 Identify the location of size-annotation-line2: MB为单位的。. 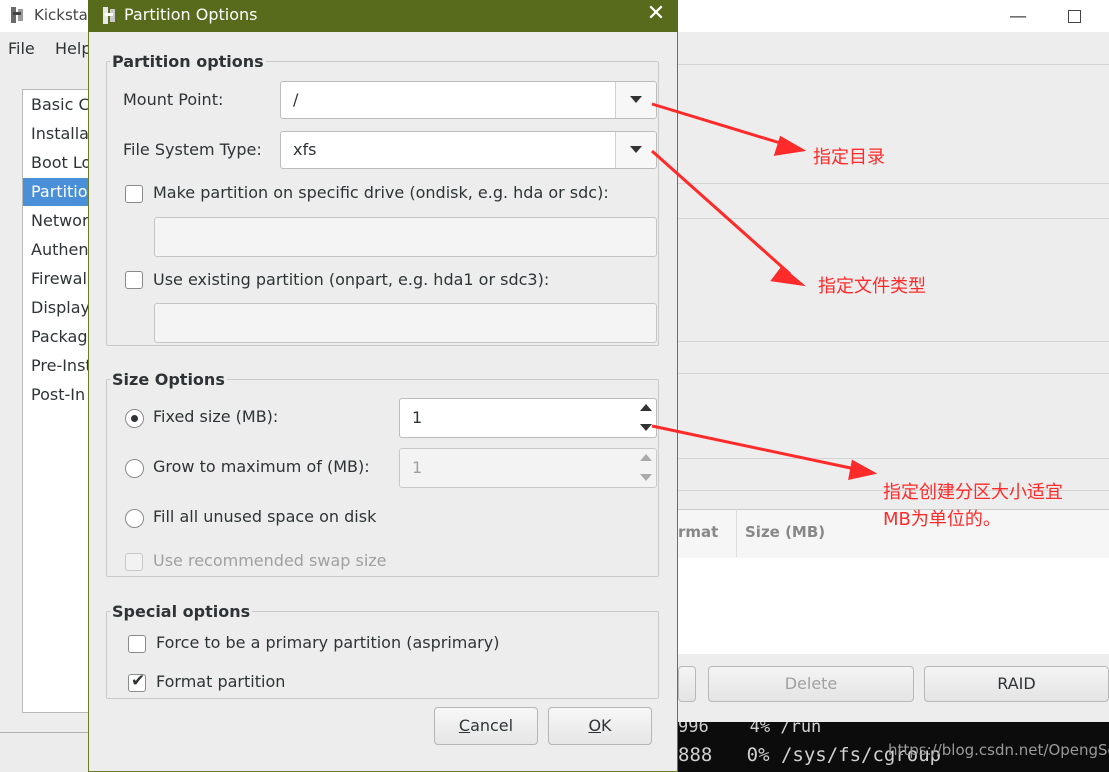
(942, 519).